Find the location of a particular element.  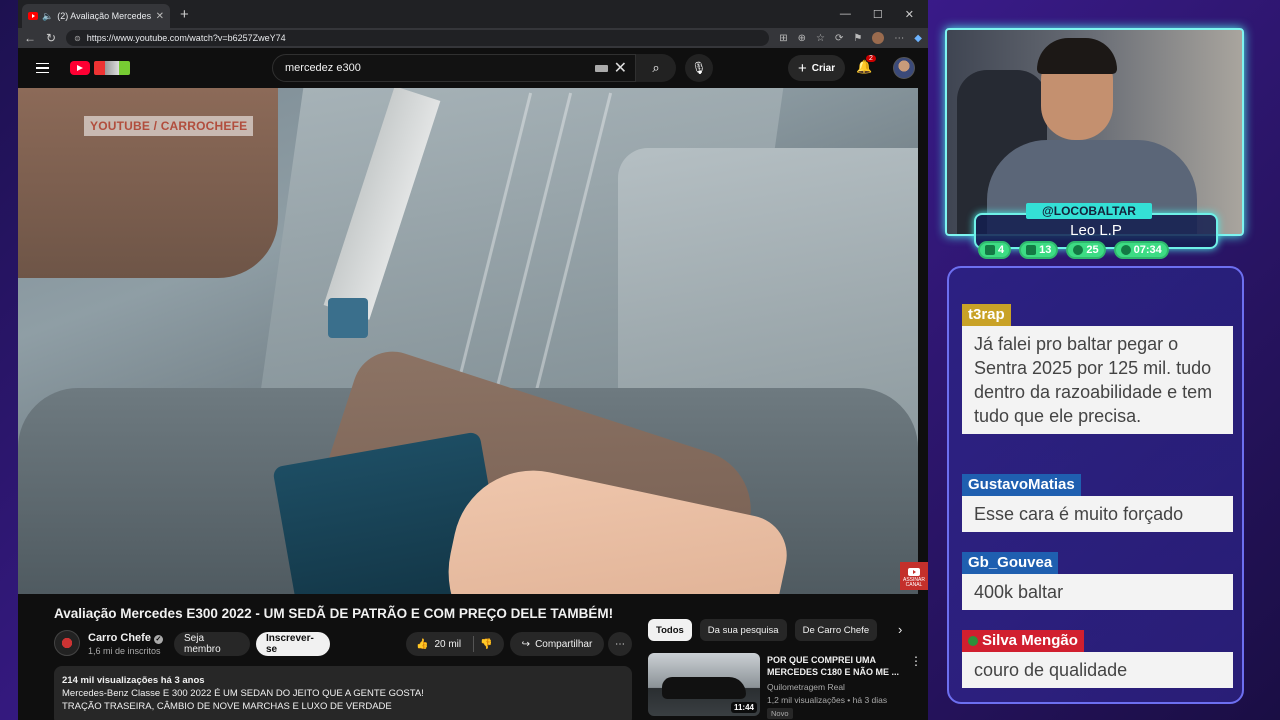

youtube-header: mercedez e300 ✕ ⌕ 🎙 + Criar 🔔 2 is located at coordinates (473, 68).